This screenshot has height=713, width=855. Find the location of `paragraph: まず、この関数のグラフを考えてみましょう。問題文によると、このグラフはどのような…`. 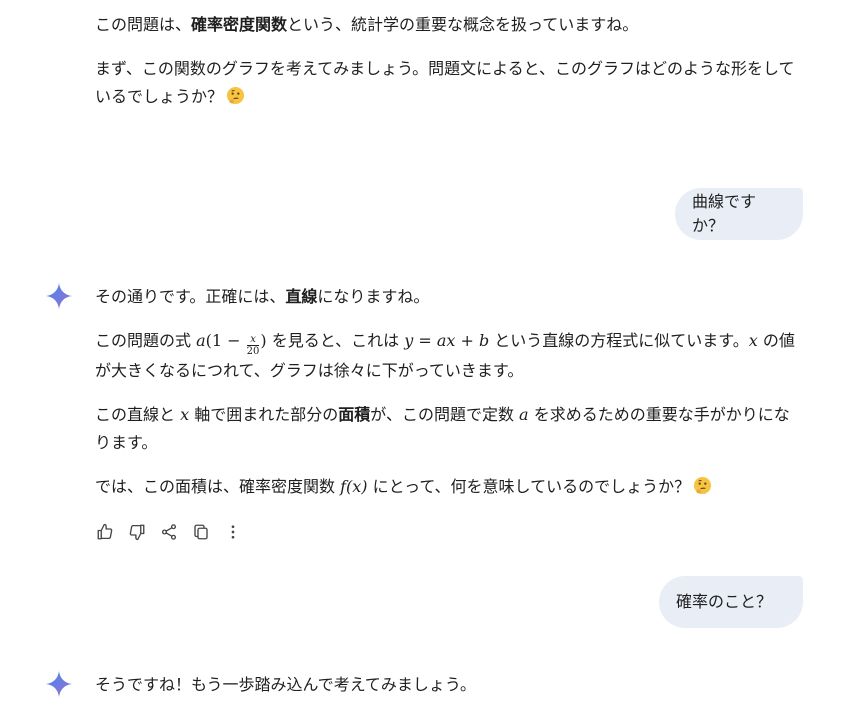

paragraph: まず、この関数のグラフを考えてみましょう。問題文によると、このグラフはどのような… is located at coordinates (445, 83).